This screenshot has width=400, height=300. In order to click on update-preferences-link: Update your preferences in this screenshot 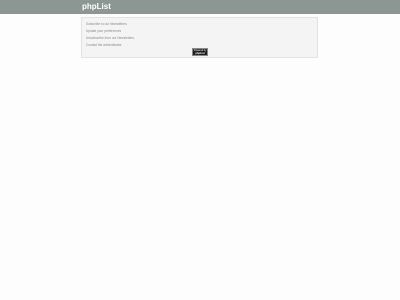, I will do `click(103, 31)`.